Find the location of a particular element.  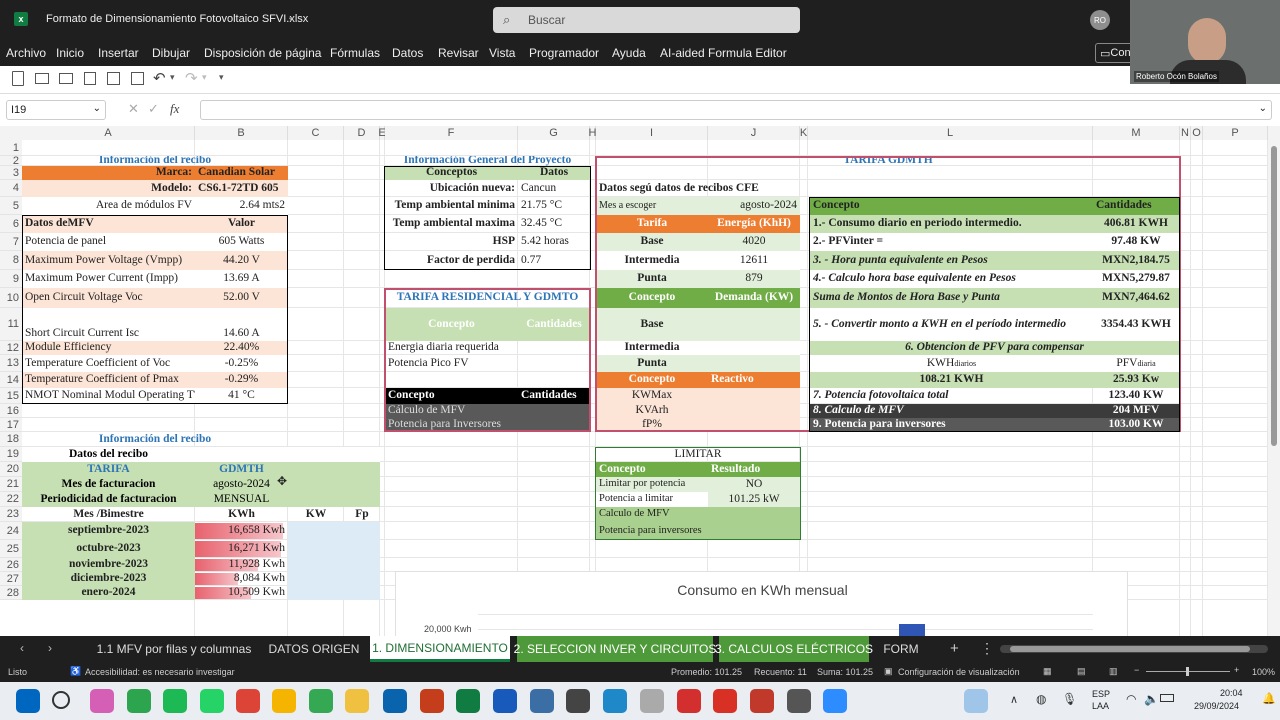

tab-dimensionamiento: 1. DIMENSIONAMIENTO is located at coordinates (440, 649).